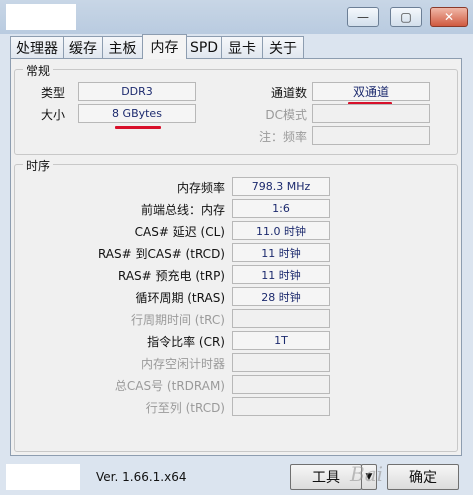  What do you see at coordinates (281, 230) in the screenshot?
I see `timing-value-cas-latency: 11.0 时钟` at bounding box center [281, 230].